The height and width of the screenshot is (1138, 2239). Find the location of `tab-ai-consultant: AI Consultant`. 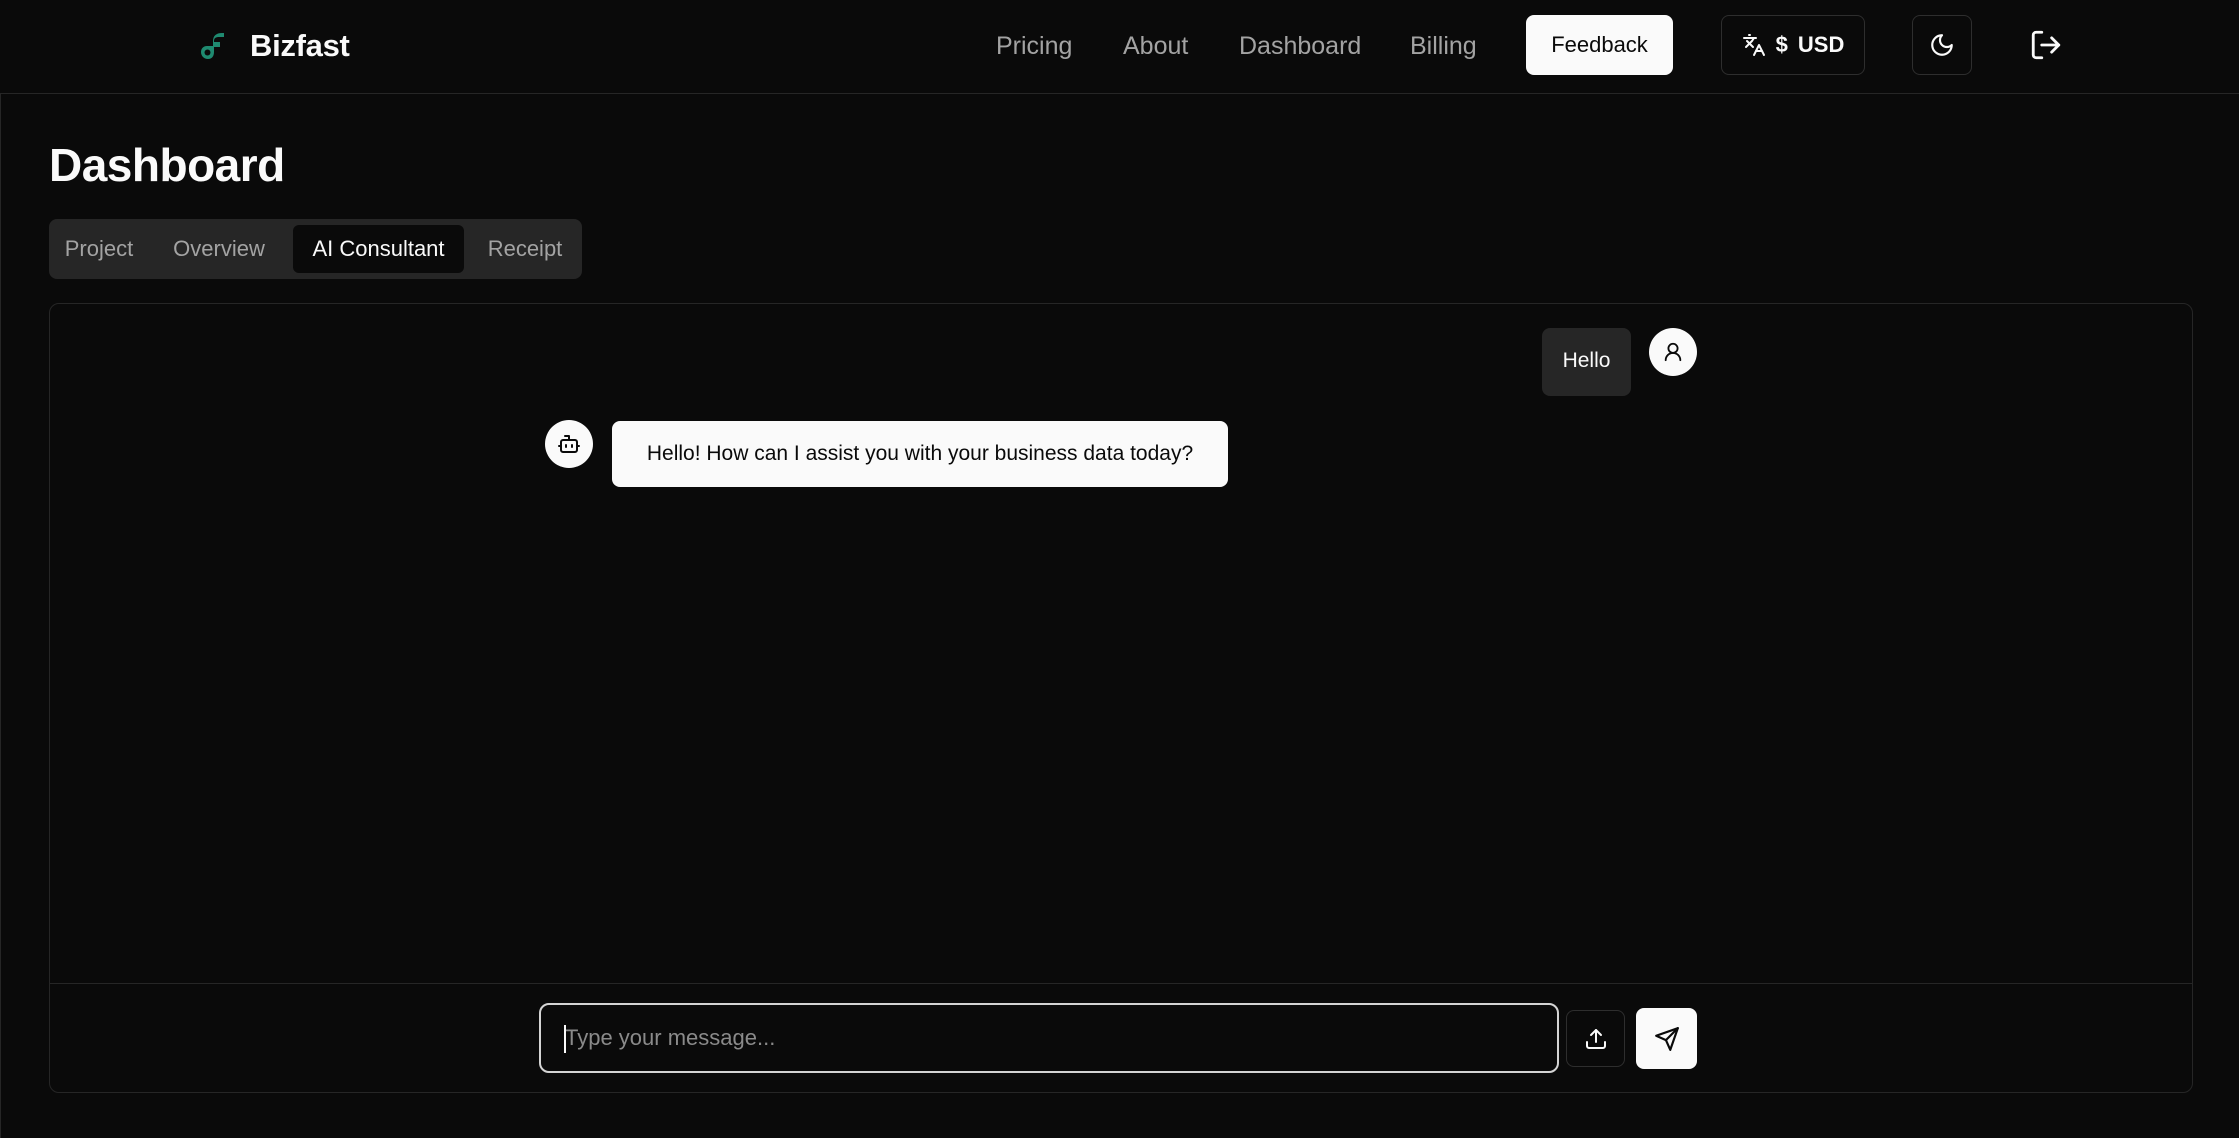

tab-ai-consultant: AI Consultant is located at coordinates (378, 249).